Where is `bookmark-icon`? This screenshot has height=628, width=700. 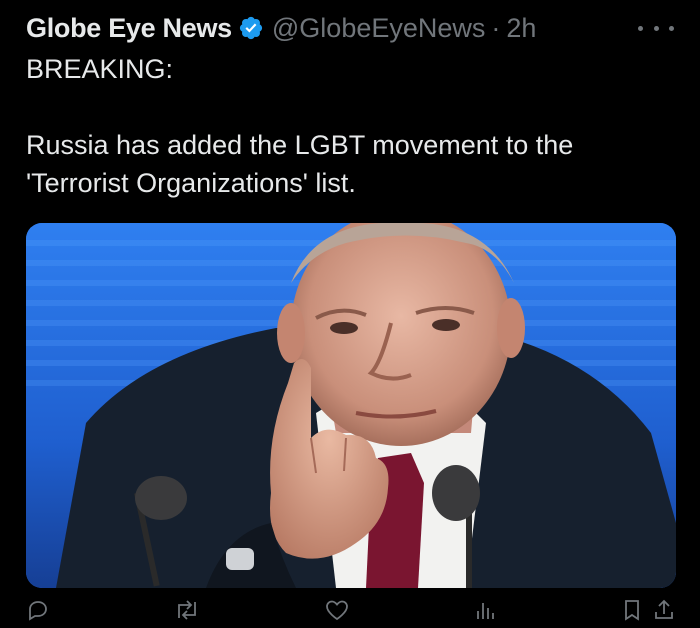
bookmark-icon is located at coordinates (632, 610).